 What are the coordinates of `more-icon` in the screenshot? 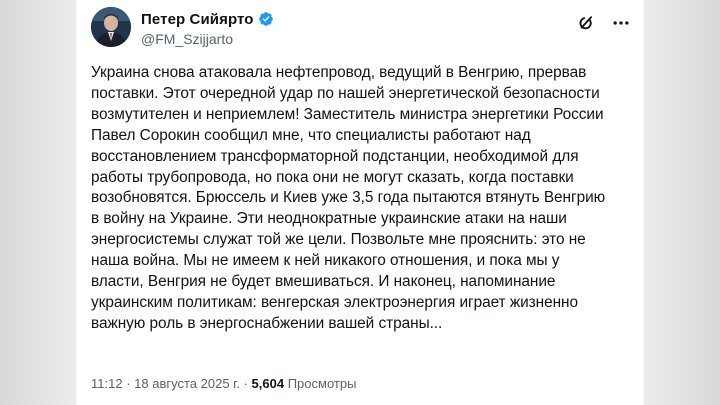 It's located at (621, 23).